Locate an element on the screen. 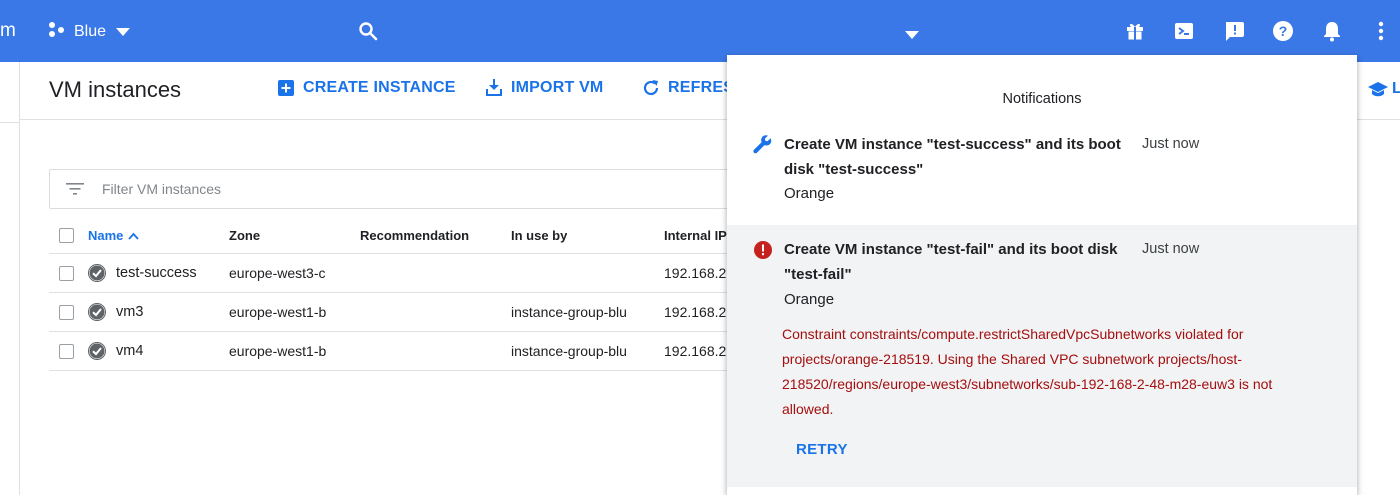  error-icon is located at coordinates (763, 250).